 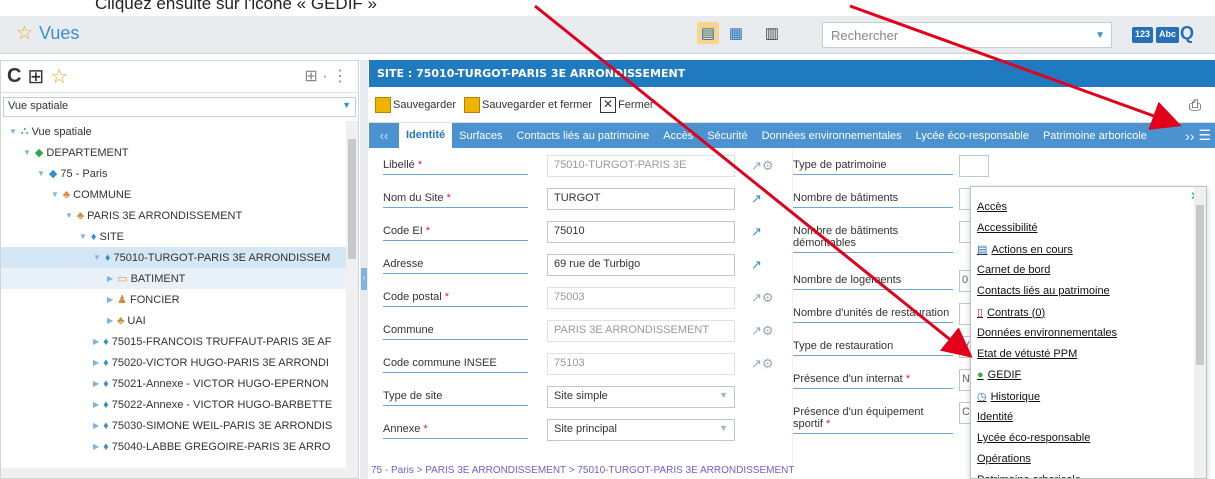 What do you see at coordinates (974, 166) in the screenshot?
I see `field-input` at bounding box center [974, 166].